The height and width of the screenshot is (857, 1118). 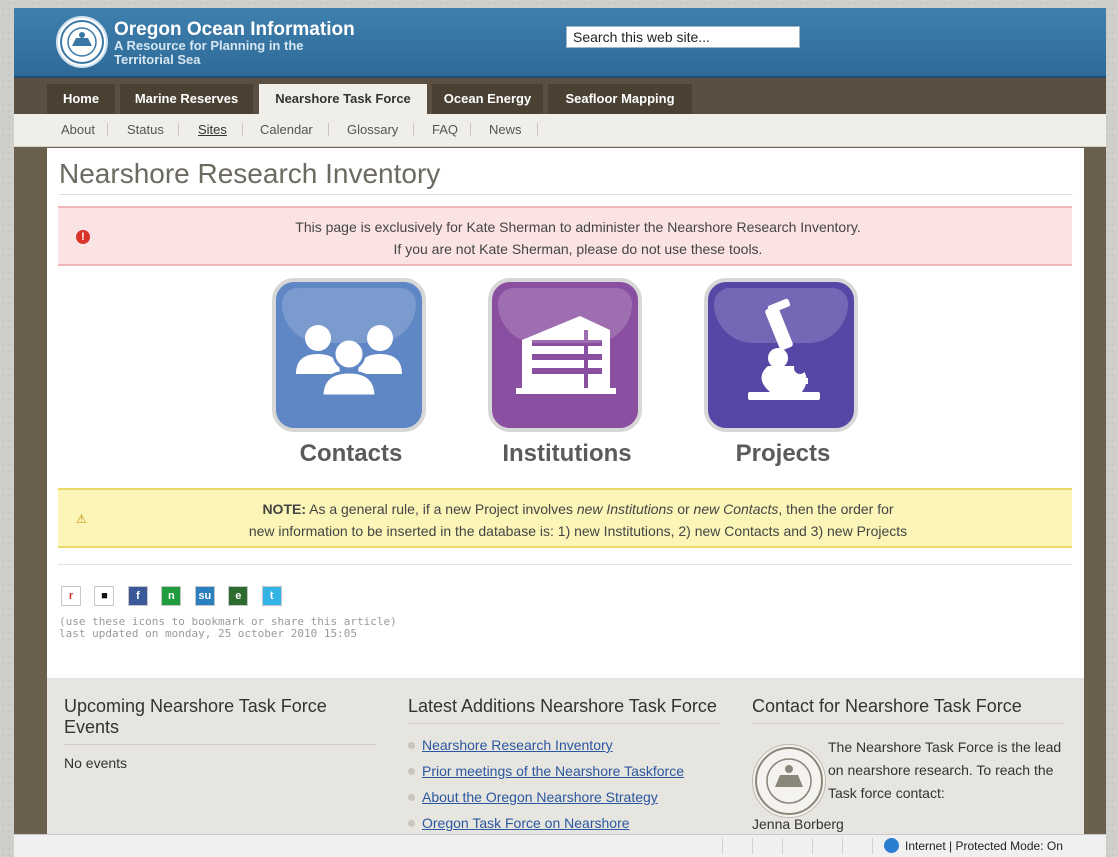 I want to click on list-item: Nearshore Research Inventory, so click(x=564, y=745).